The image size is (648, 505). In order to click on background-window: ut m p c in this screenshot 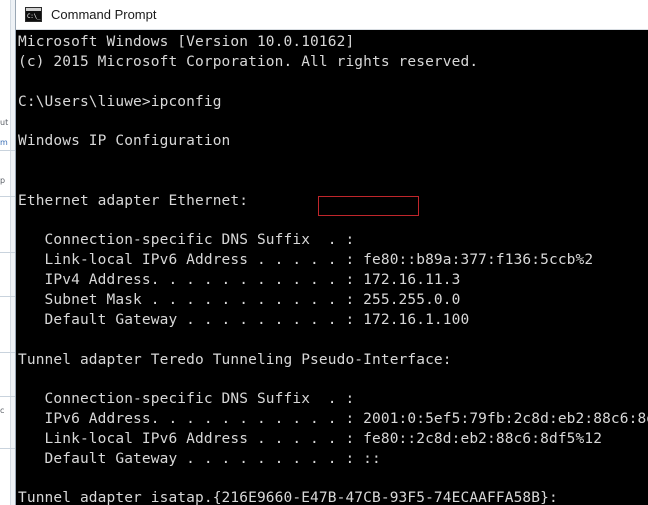, I will do `click(8, 252)`.